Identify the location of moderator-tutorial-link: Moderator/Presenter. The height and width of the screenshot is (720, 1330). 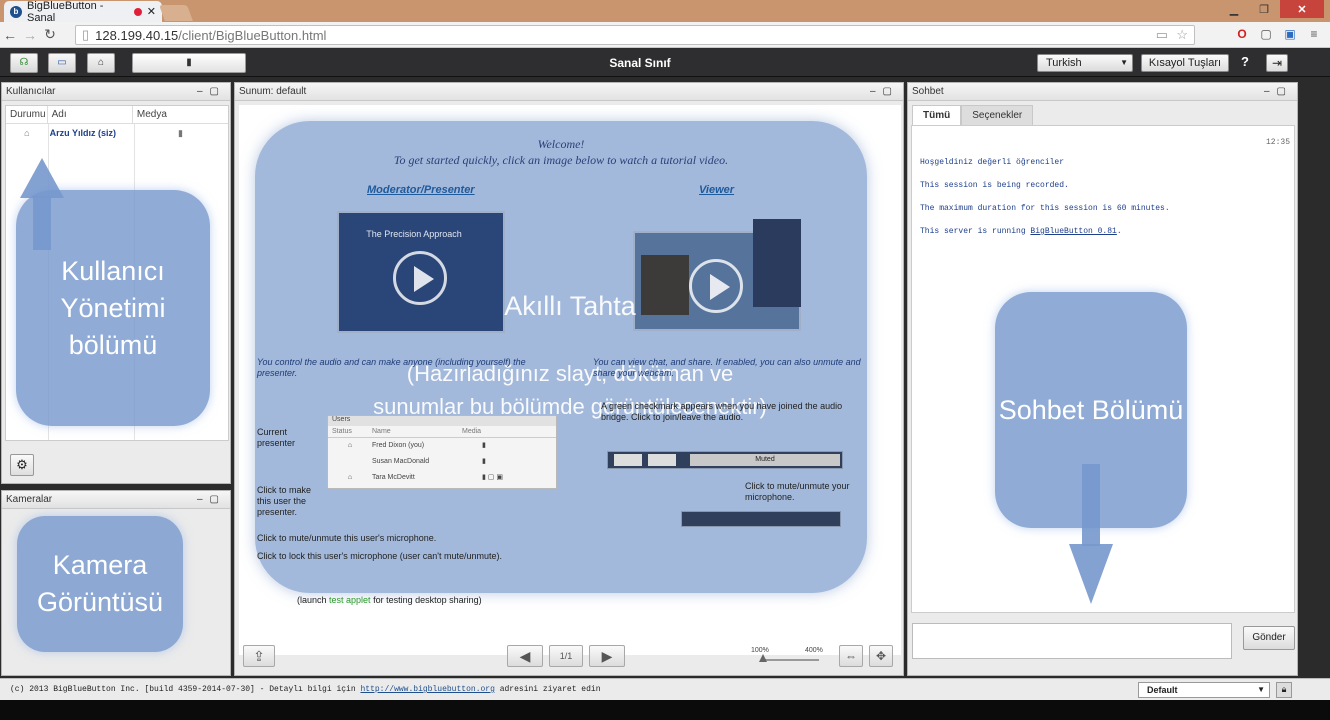
(421, 190).